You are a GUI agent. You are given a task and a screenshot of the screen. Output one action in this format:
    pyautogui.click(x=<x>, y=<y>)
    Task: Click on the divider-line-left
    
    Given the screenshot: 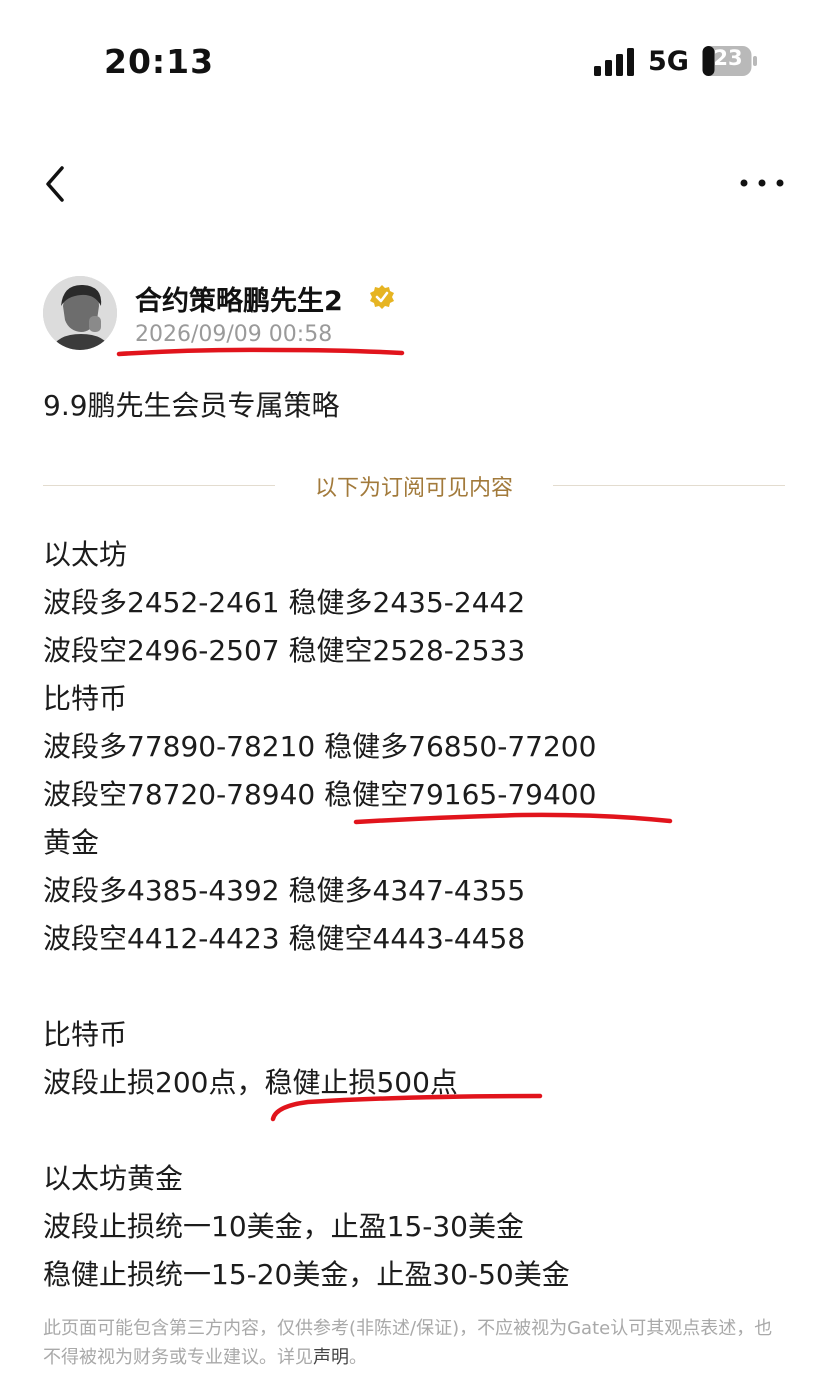 What is the action you would take?
    pyautogui.click(x=159, y=485)
    